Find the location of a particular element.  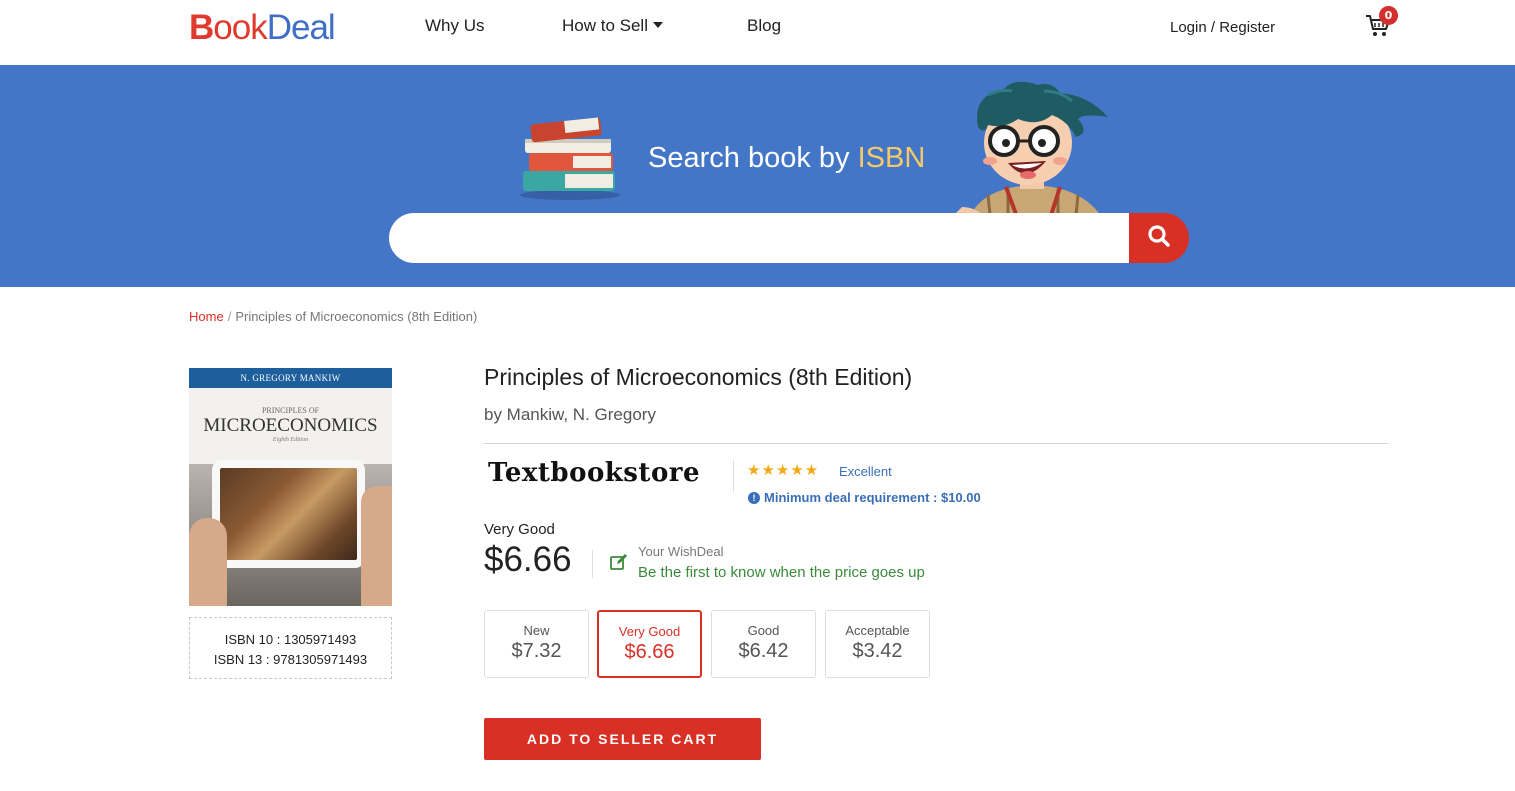

condition-price: $6.66 is located at coordinates (649, 652).